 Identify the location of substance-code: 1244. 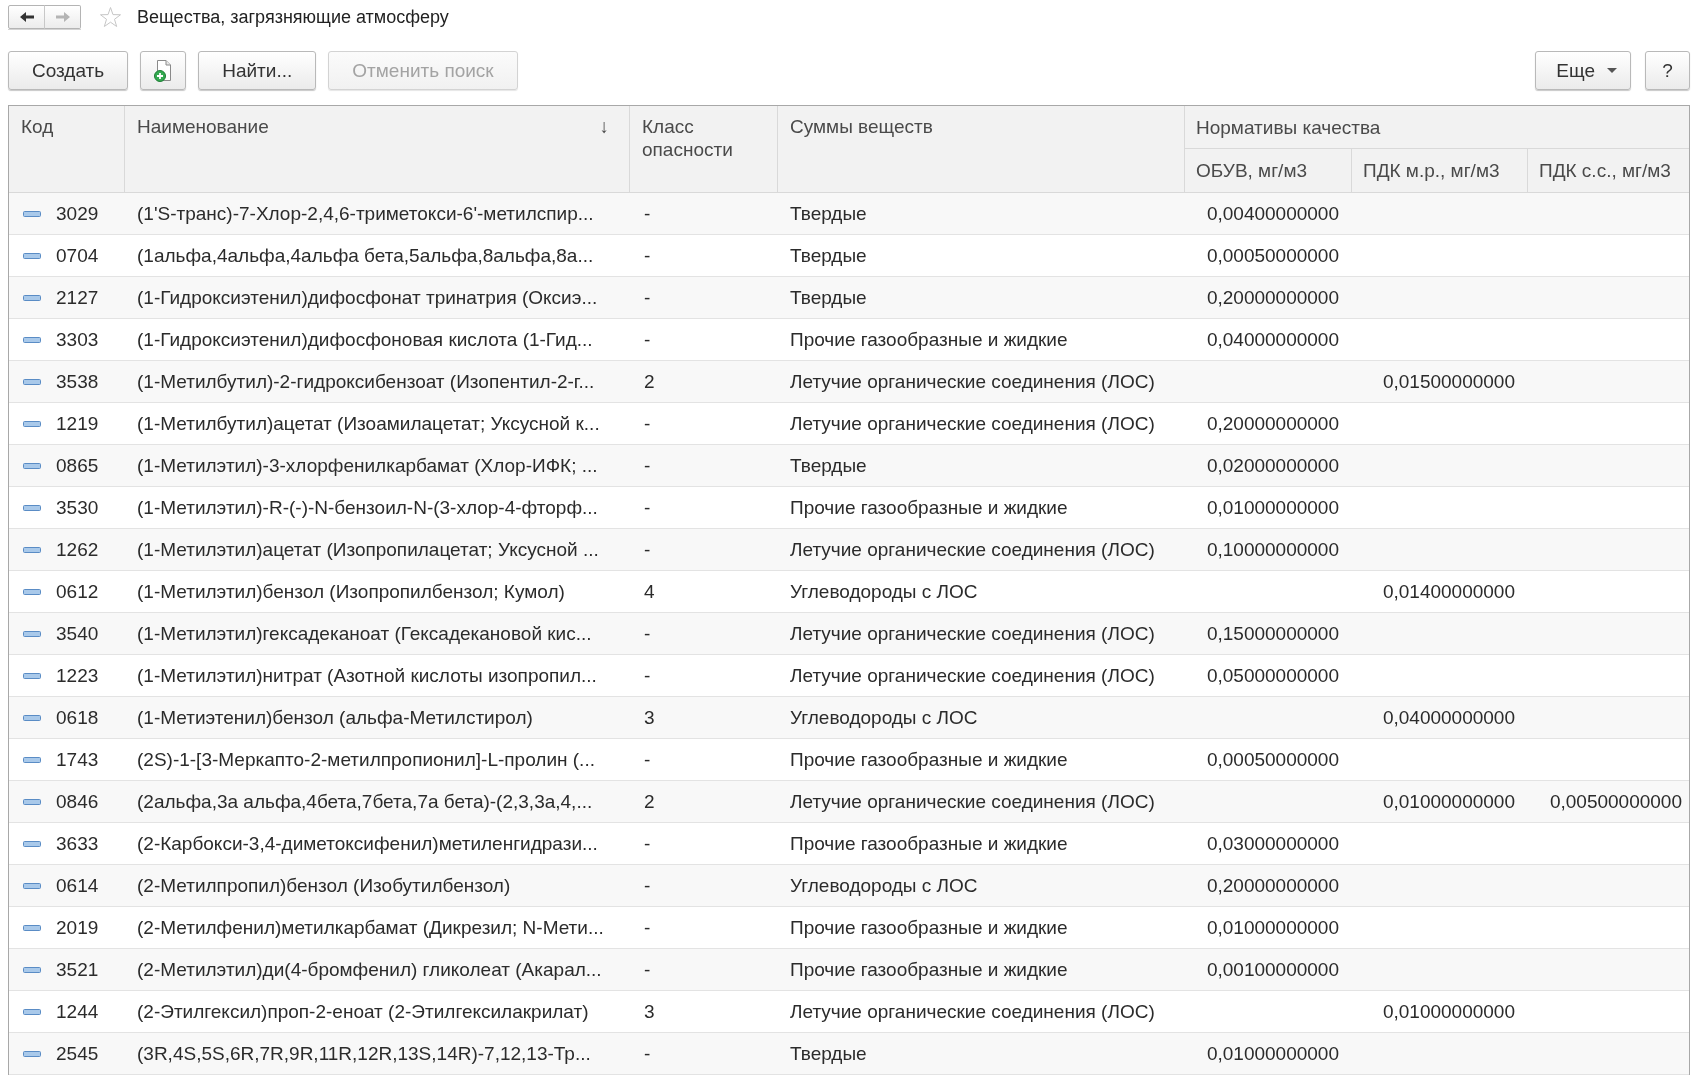
(77, 1011).